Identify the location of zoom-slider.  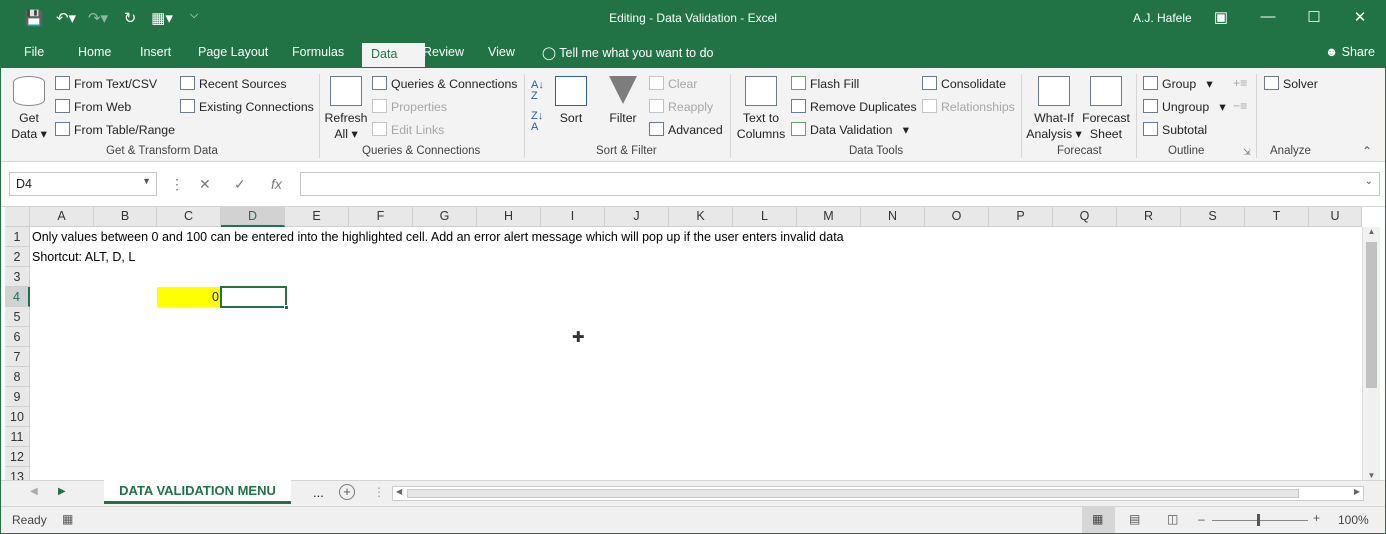
(1260, 520).